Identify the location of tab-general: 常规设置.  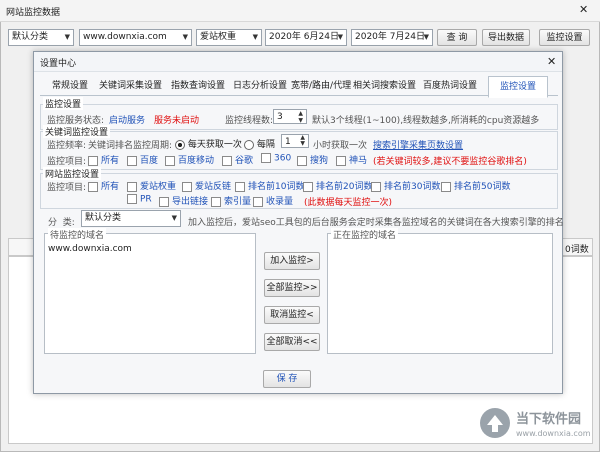
(70, 86).